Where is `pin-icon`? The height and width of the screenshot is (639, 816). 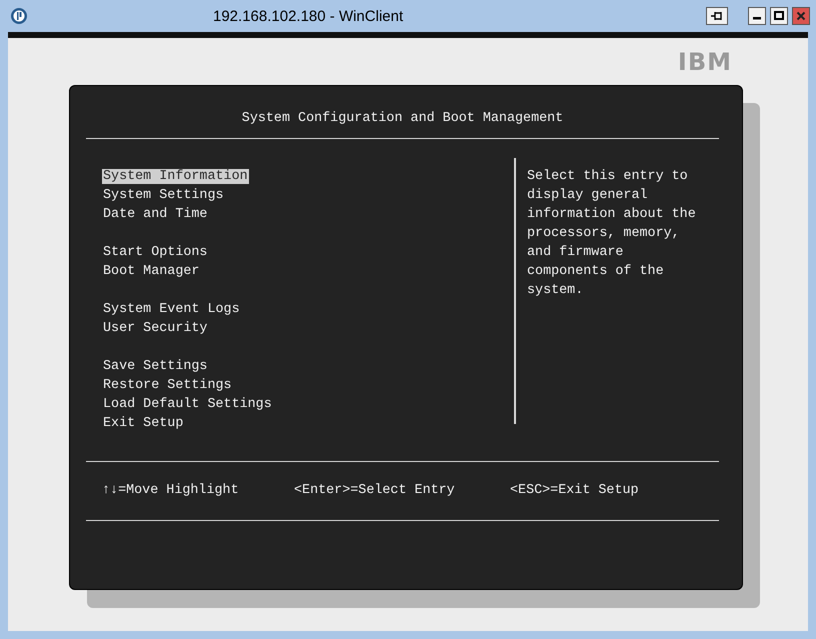
pin-icon is located at coordinates (717, 16).